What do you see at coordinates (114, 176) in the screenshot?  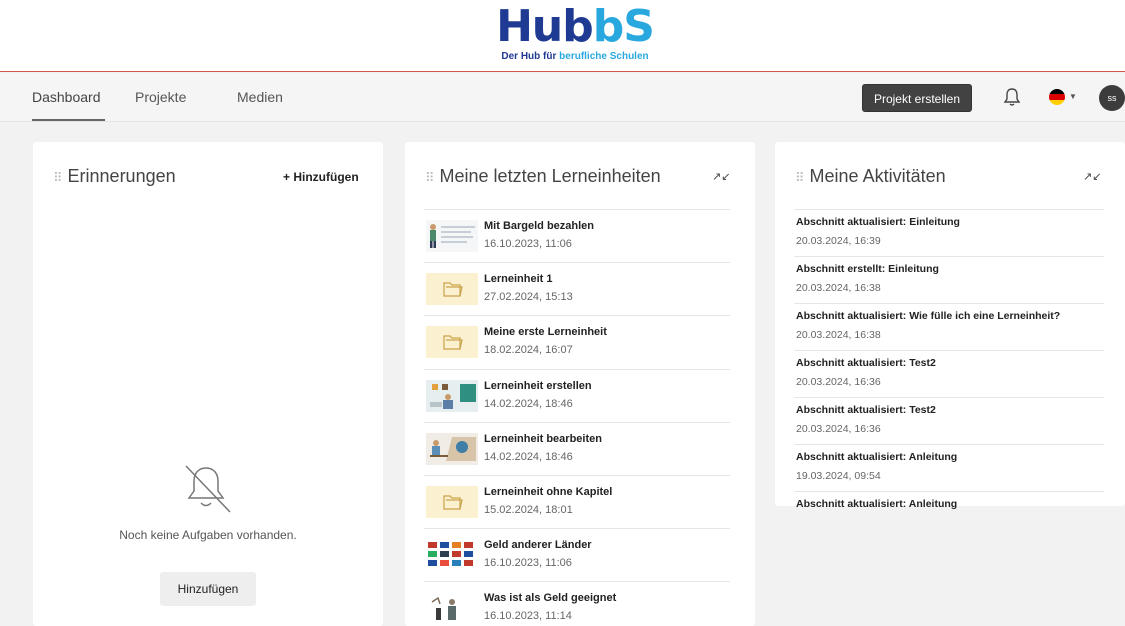 I see `reminders-title: ⠿ Erinnerungen` at bounding box center [114, 176].